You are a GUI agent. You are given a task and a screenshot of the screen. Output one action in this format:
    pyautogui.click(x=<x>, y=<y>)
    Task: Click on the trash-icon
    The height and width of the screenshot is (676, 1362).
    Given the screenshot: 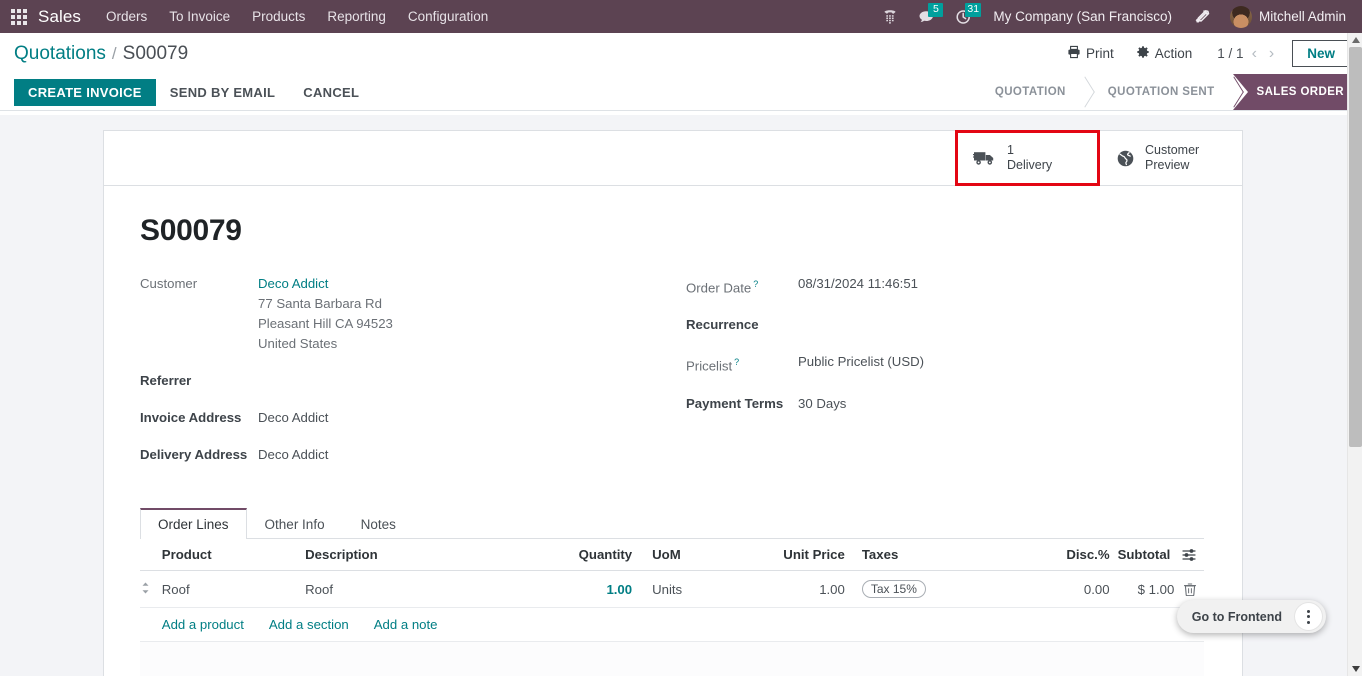 What is the action you would take?
    pyautogui.click(x=1187, y=589)
    